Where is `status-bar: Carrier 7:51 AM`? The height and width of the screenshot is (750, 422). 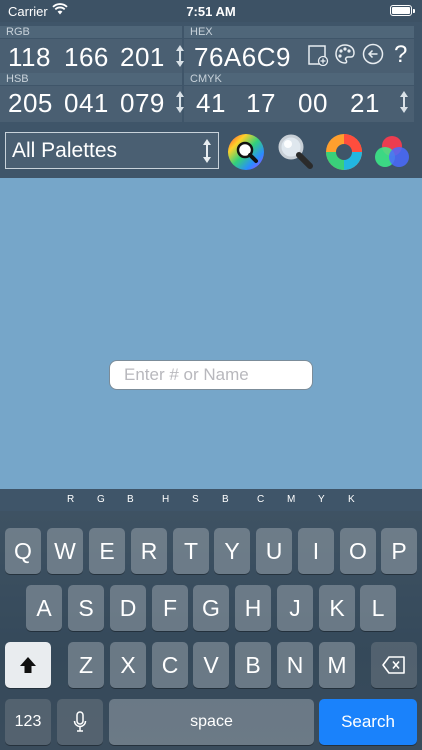
status-bar: Carrier 7:51 AM is located at coordinates (211, 11).